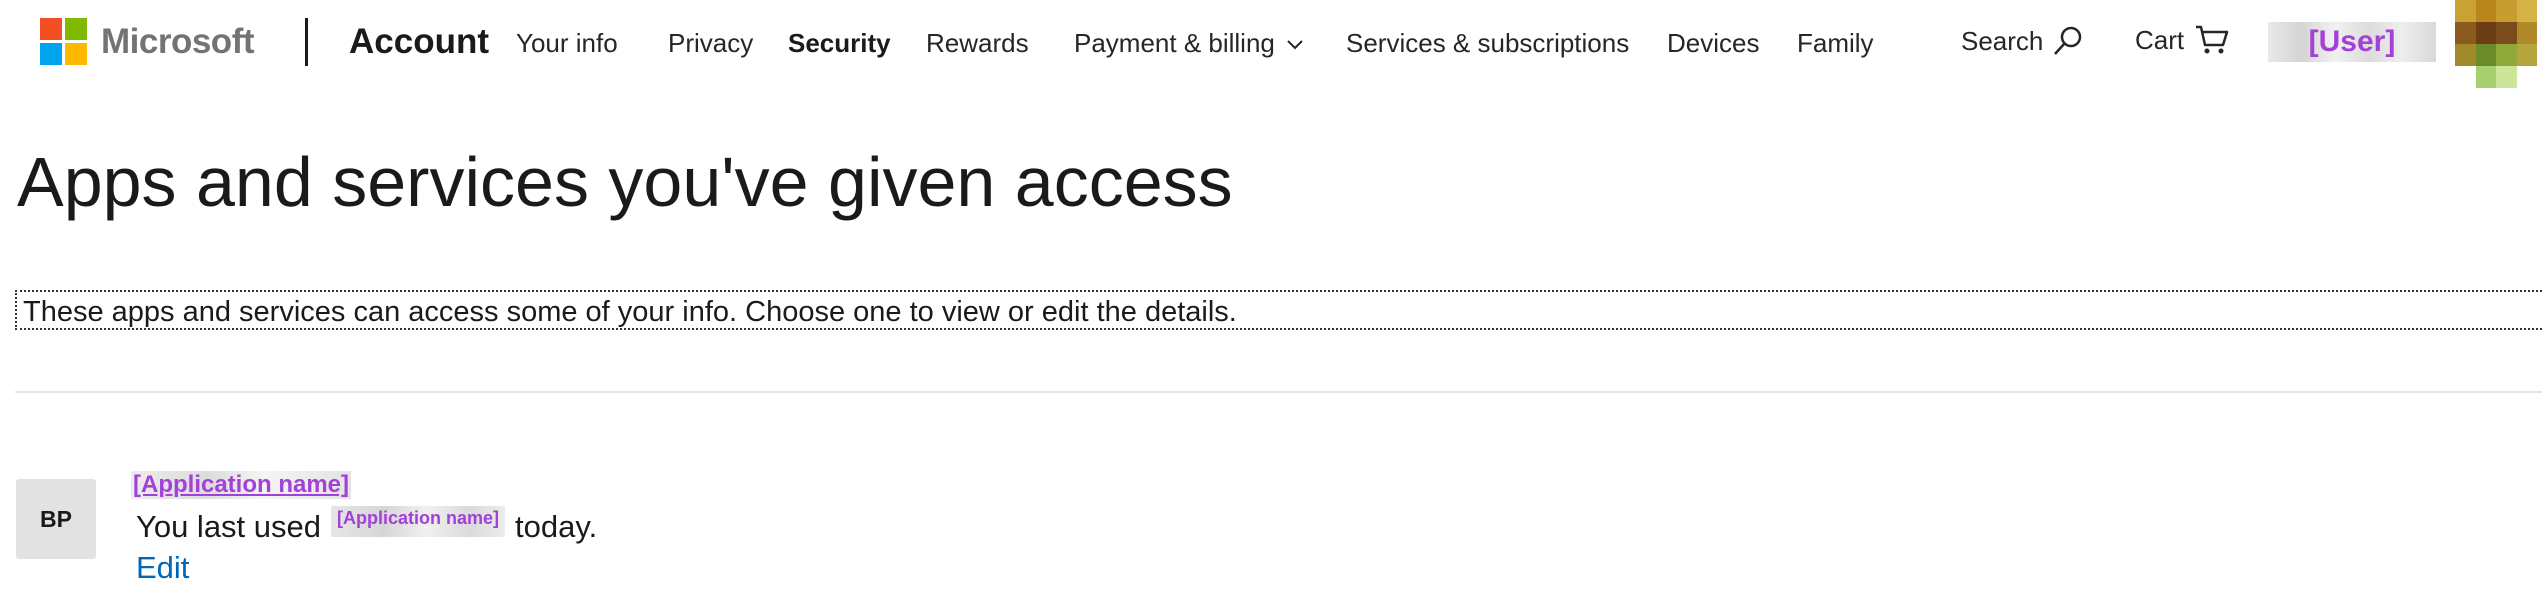 The image size is (2542, 608). What do you see at coordinates (162, 568) in the screenshot?
I see `edit-app-link: Edit` at bounding box center [162, 568].